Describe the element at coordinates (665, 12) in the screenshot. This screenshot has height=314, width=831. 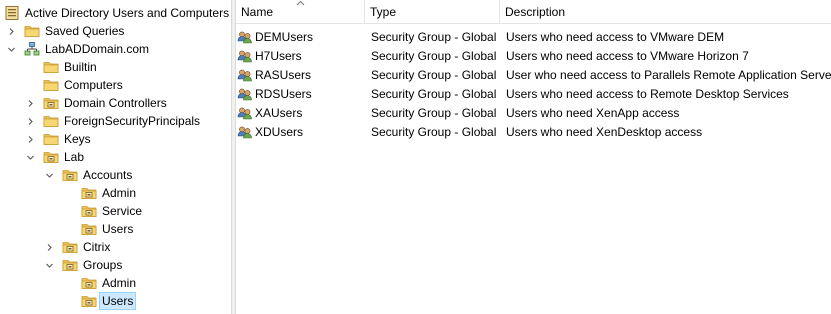
I see `column-header-description: Description` at that location.